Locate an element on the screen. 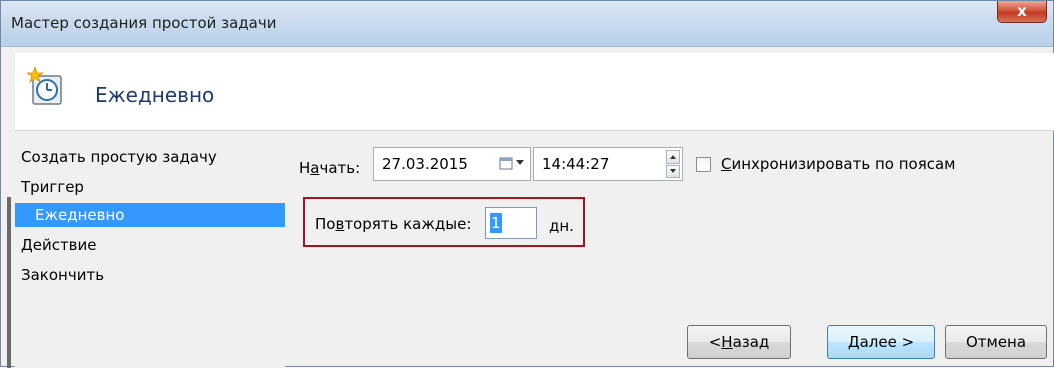  spin-down-icon is located at coordinates (673, 171).